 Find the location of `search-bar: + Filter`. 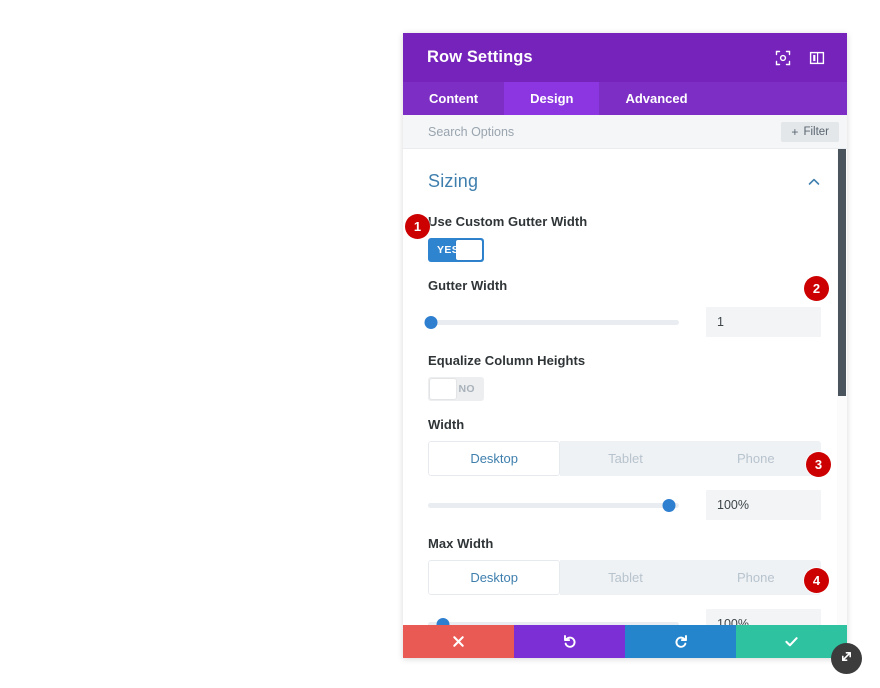

search-bar: + Filter is located at coordinates (625, 132).